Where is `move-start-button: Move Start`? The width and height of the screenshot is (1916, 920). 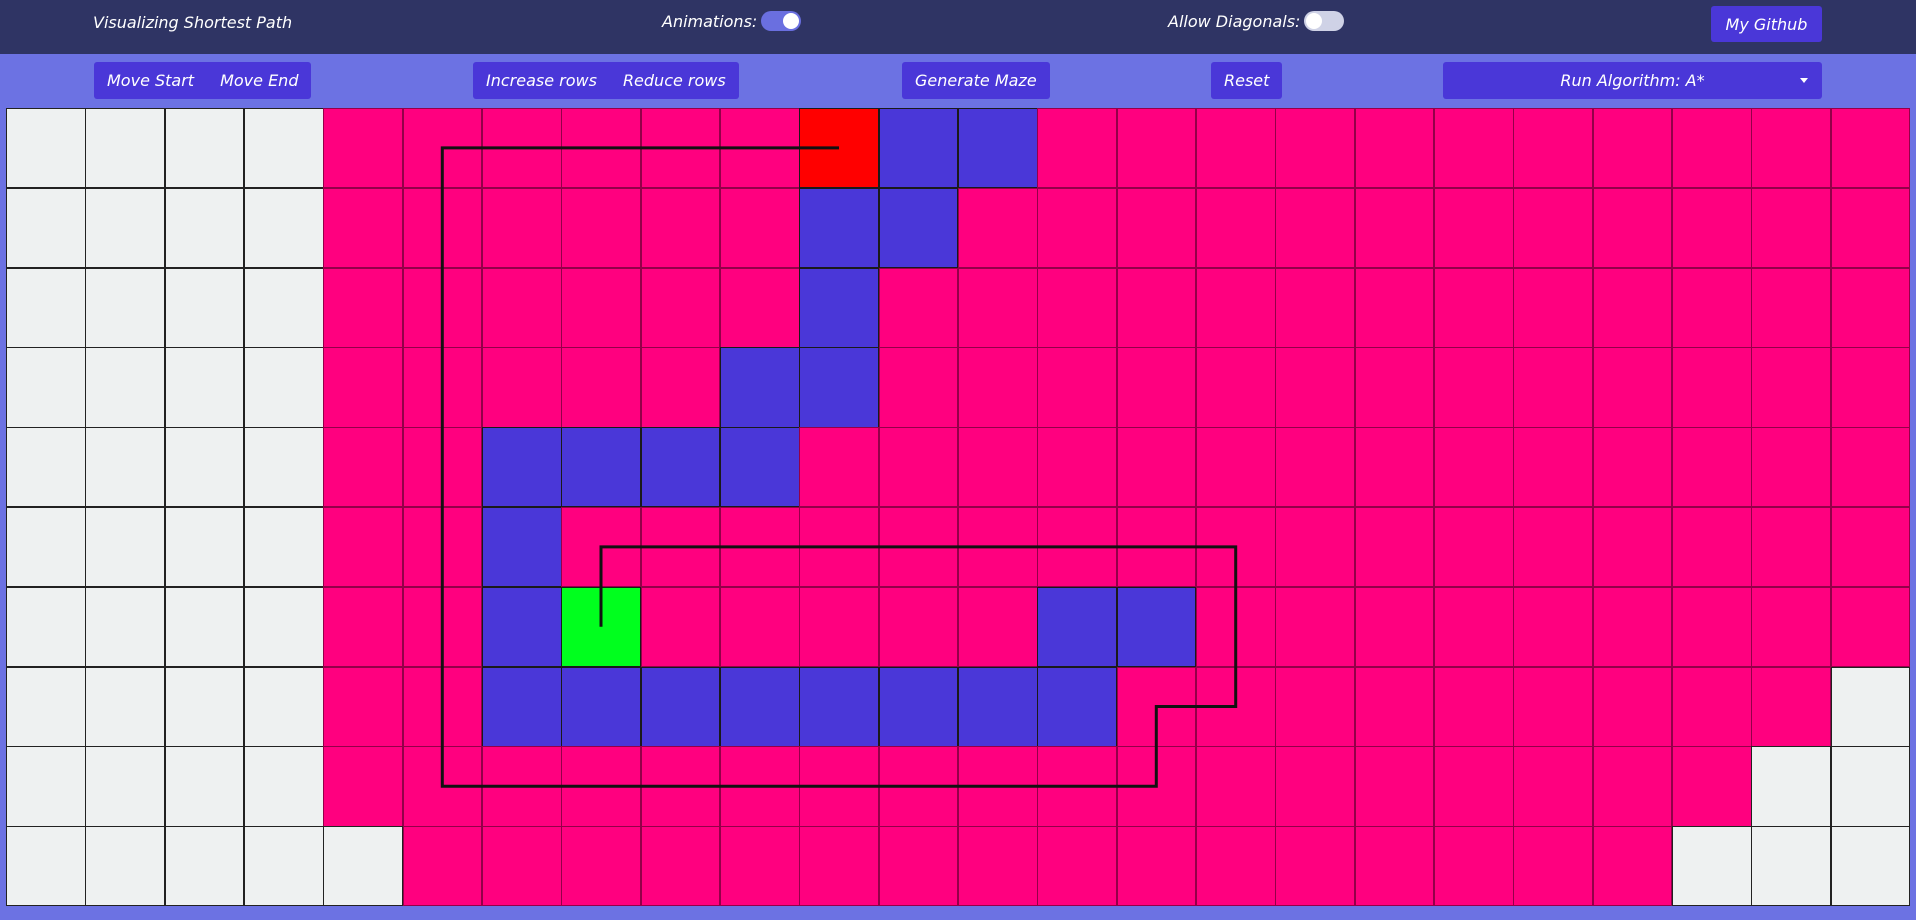
move-start-button: Move Start is located at coordinates (150, 80).